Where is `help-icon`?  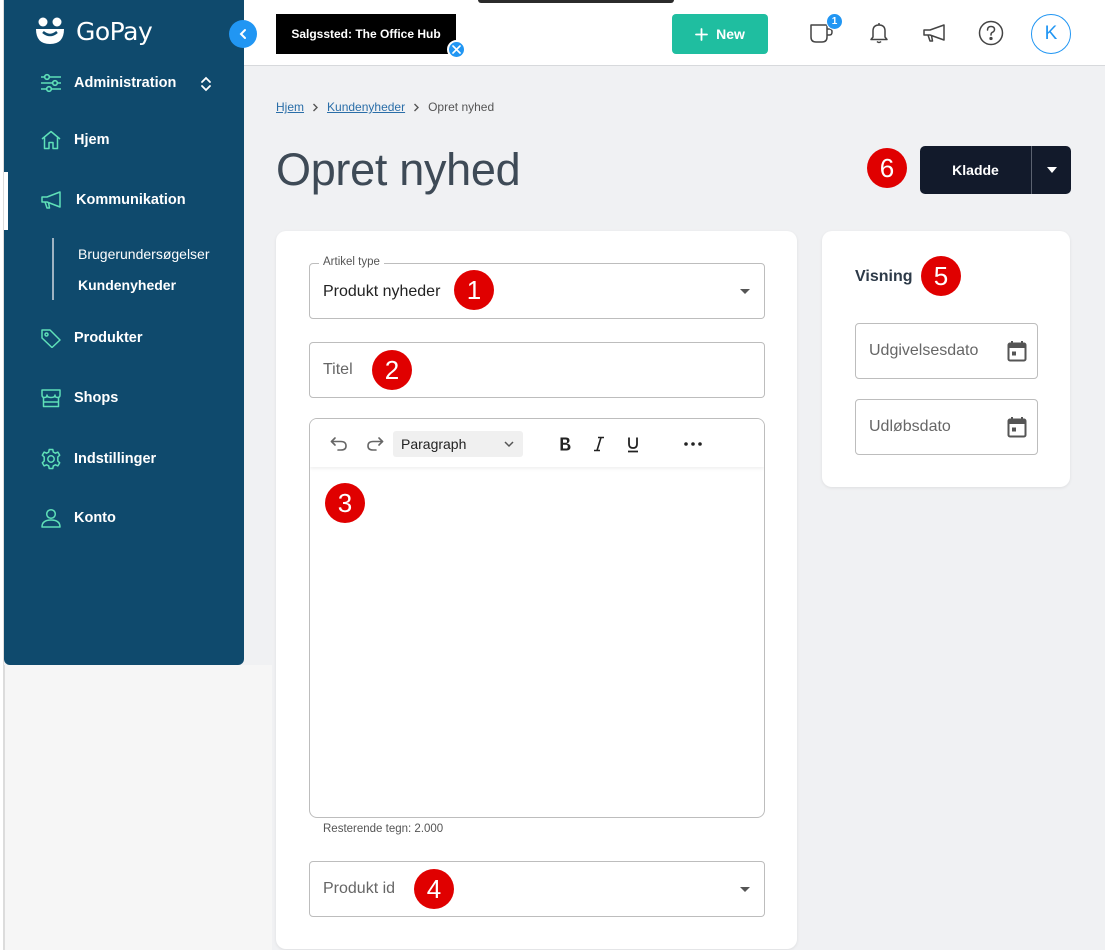 help-icon is located at coordinates (991, 33).